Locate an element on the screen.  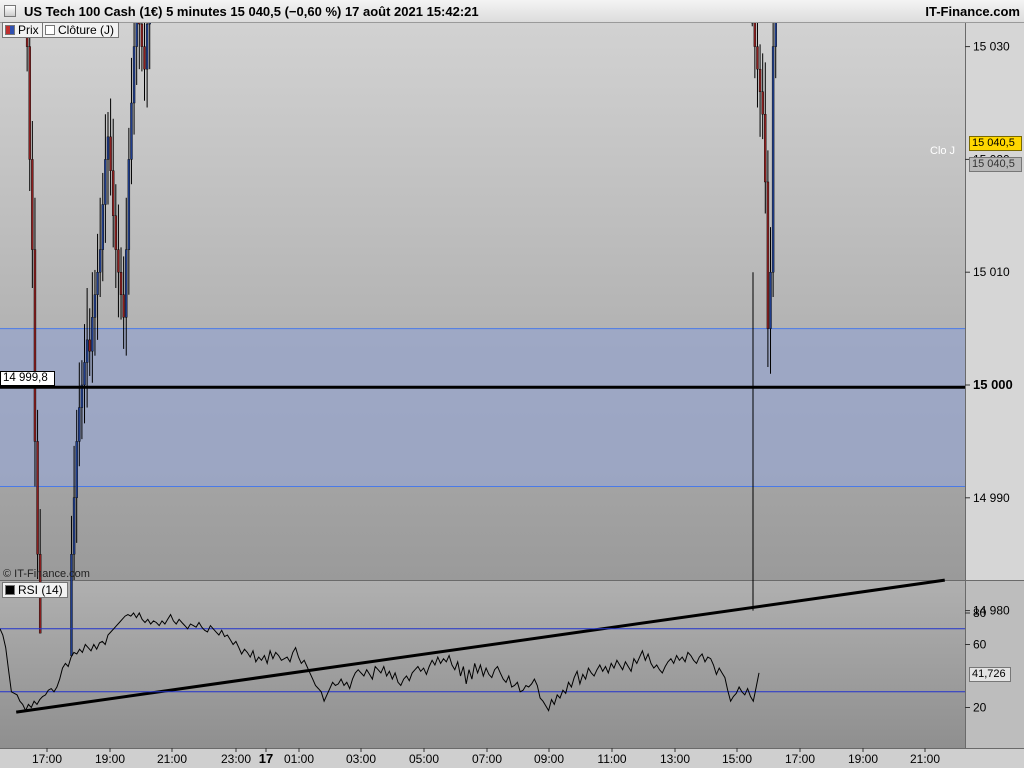
copyright-label: © IT-Finance.com is located at coordinates (46, 574).